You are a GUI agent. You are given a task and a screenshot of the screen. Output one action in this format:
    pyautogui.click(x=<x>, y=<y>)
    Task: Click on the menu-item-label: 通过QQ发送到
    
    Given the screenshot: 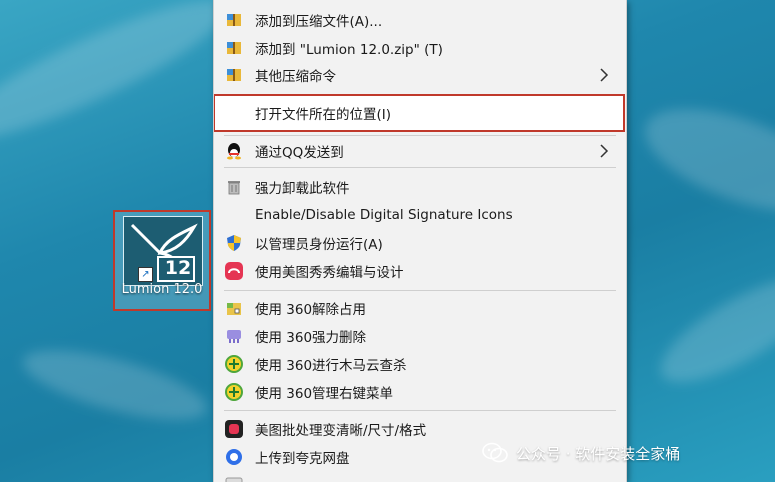 What is the action you would take?
    pyautogui.click(x=299, y=153)
    